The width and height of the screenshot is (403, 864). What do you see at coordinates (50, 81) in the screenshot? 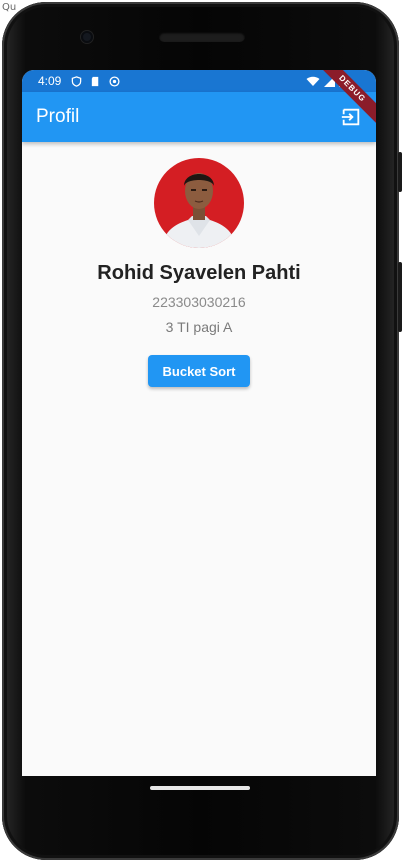
I see `status-time: 4:09` at bounding box center [50, 81].